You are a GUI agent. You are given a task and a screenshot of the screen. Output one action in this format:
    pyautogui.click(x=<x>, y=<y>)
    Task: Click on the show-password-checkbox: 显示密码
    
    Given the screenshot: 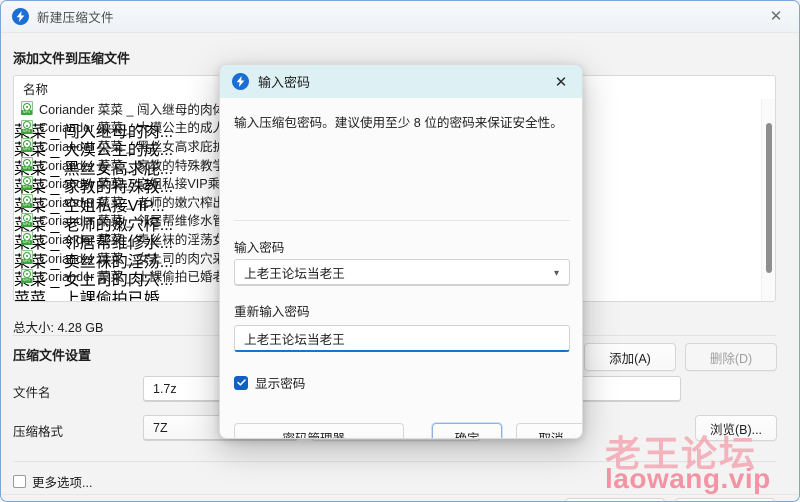 What is the action you would take?
    pyautogui.click(x=269, y=382)
    